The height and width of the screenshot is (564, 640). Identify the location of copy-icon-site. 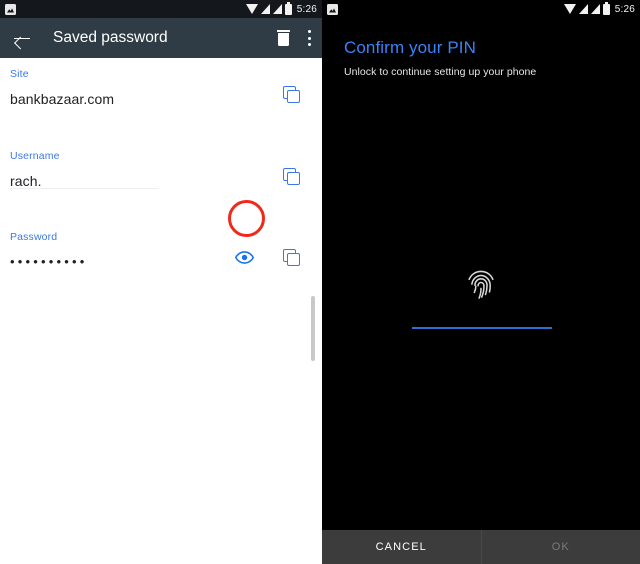
(291, 94).